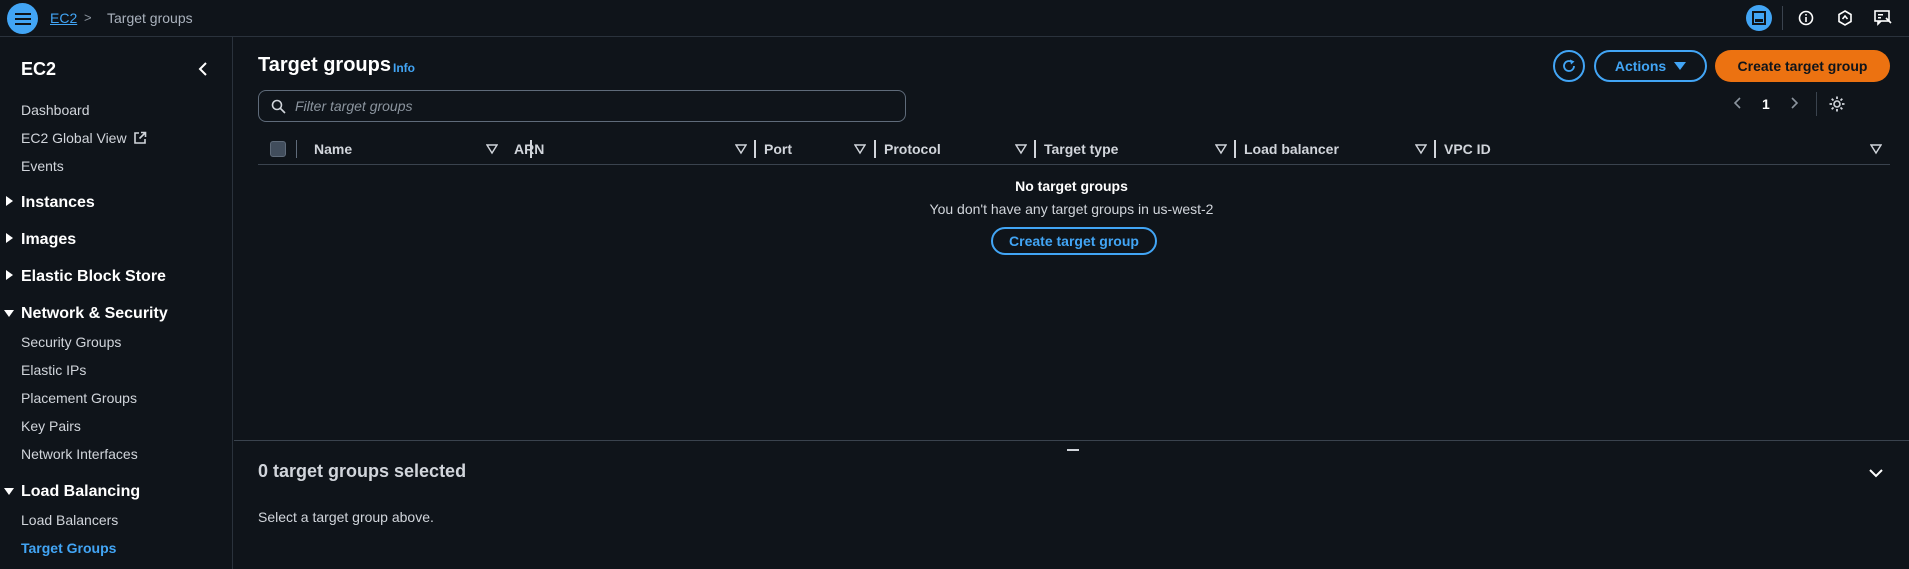 The image size is (1909, 569). What do you see at coordinates (595, 106) in the screenshot?
I see `filter-input` at bounding box center [595, 106].